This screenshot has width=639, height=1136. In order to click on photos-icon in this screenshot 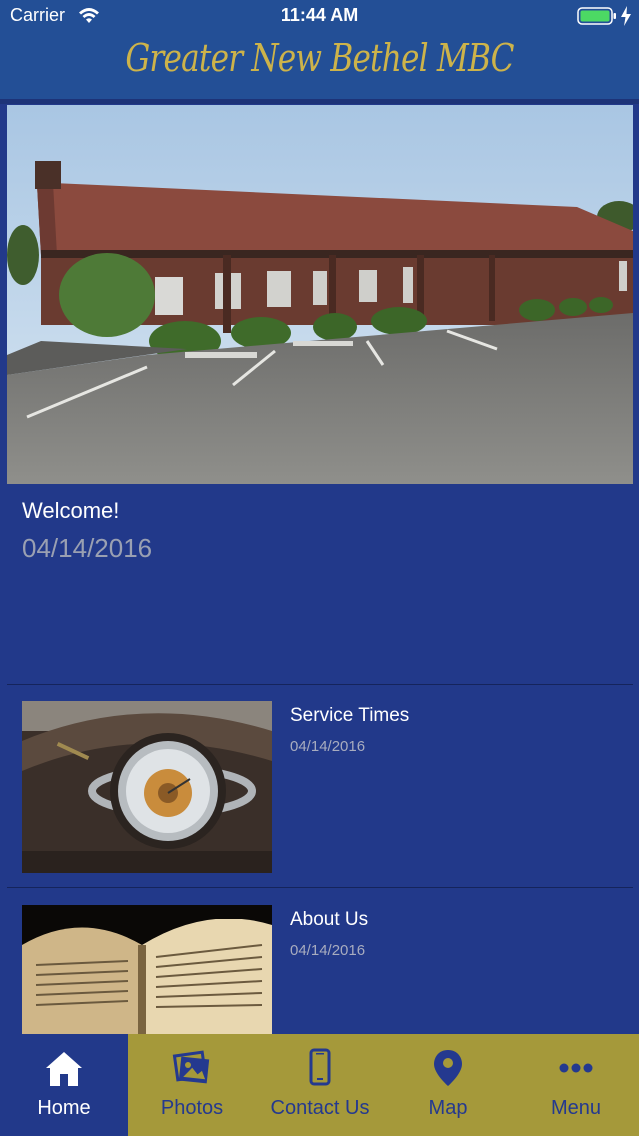, I will do `click(191, 1067)`.